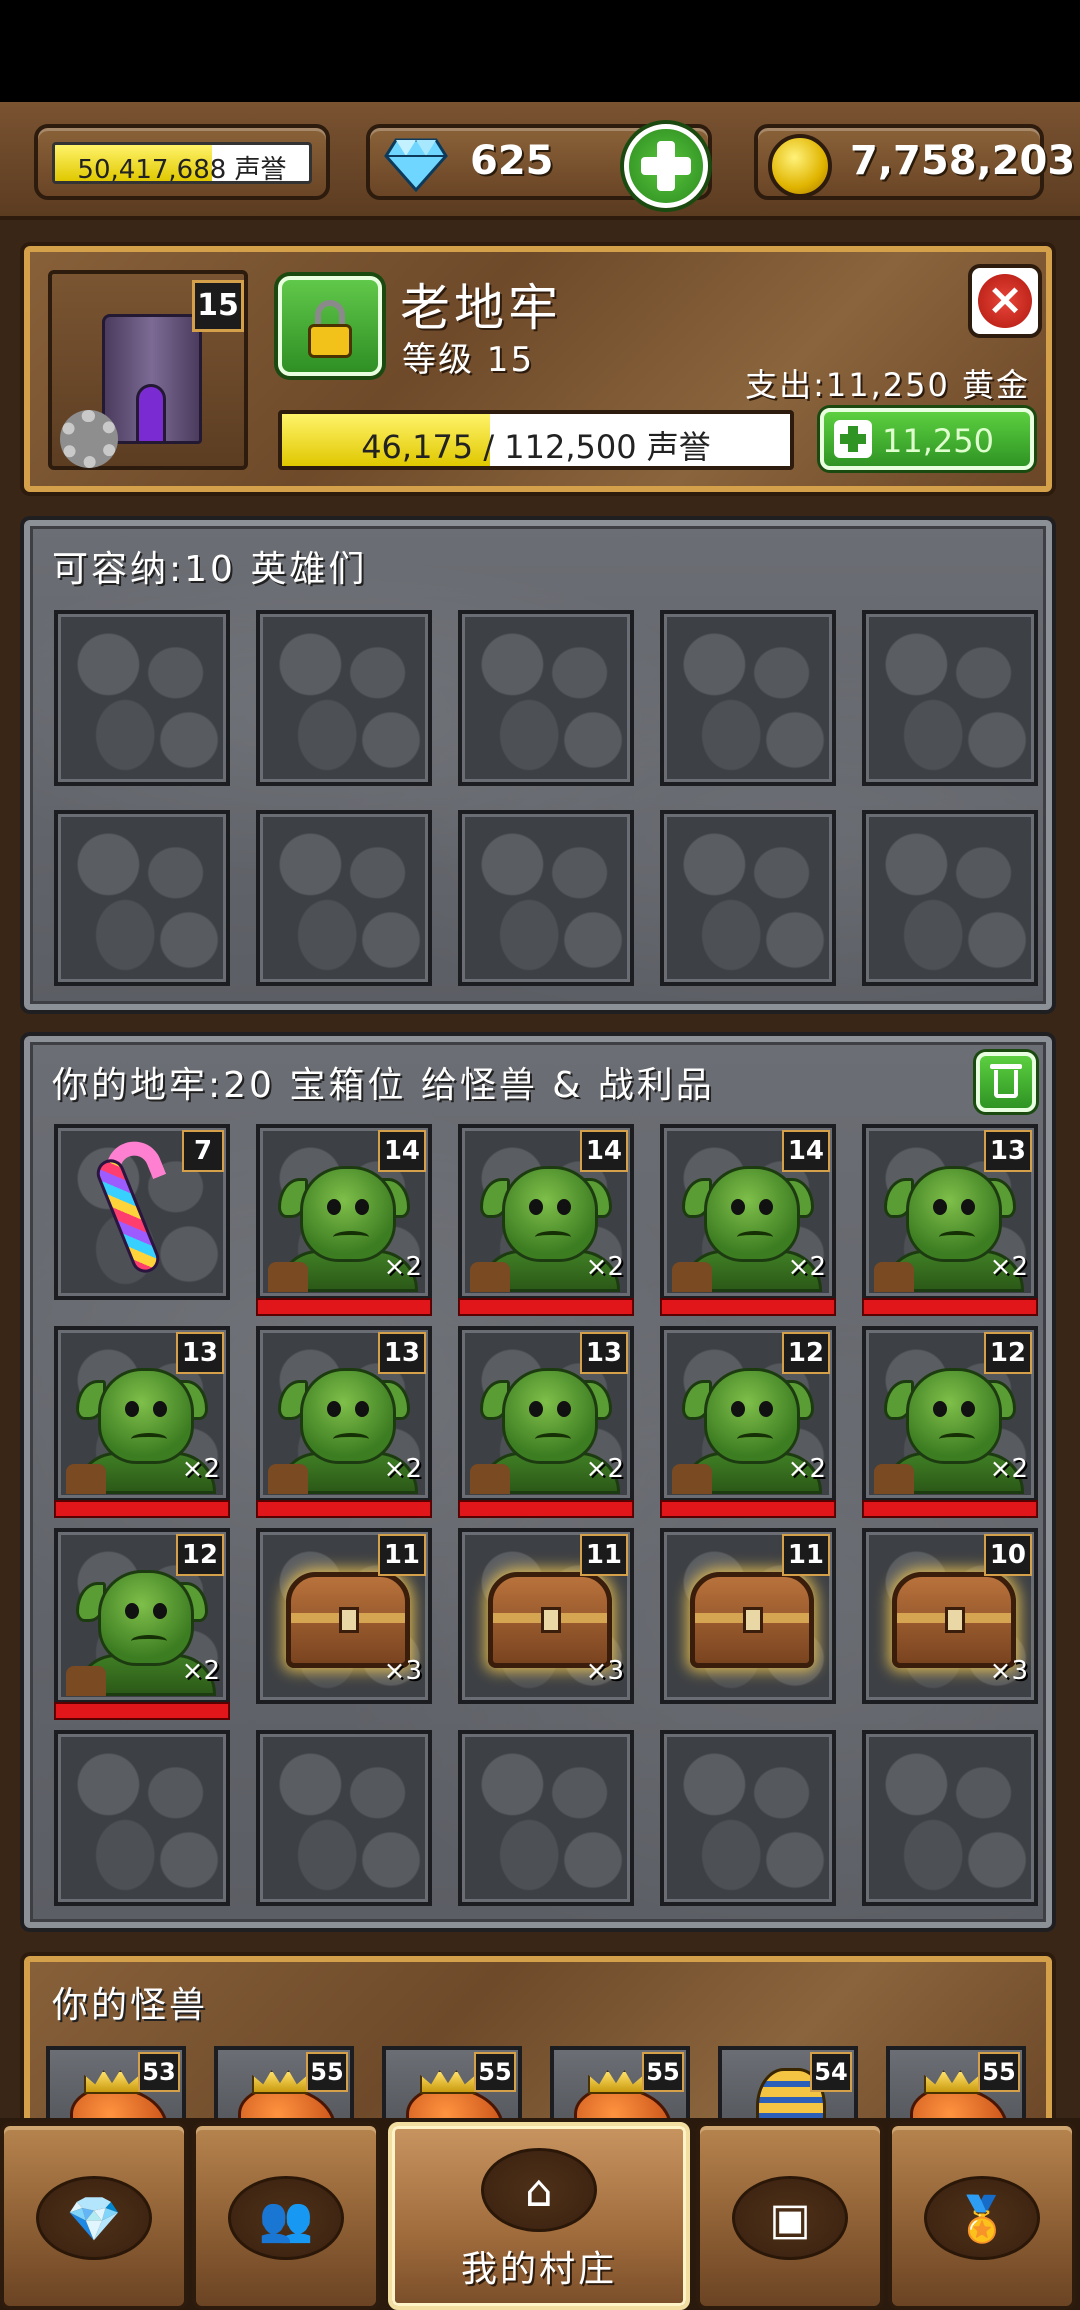  I want to click on gold-display: 7,758,203, so click(914, 162).